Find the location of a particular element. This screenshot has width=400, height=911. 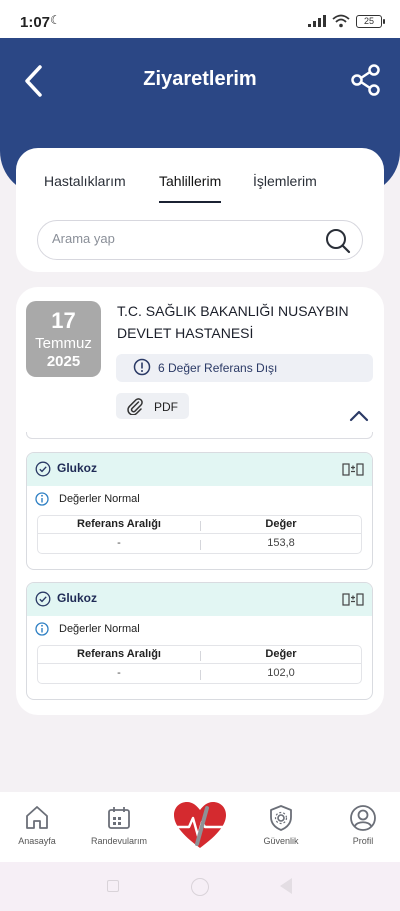

status-bar: 1:07 ☾ 25 is located at coordinates (200, 20).